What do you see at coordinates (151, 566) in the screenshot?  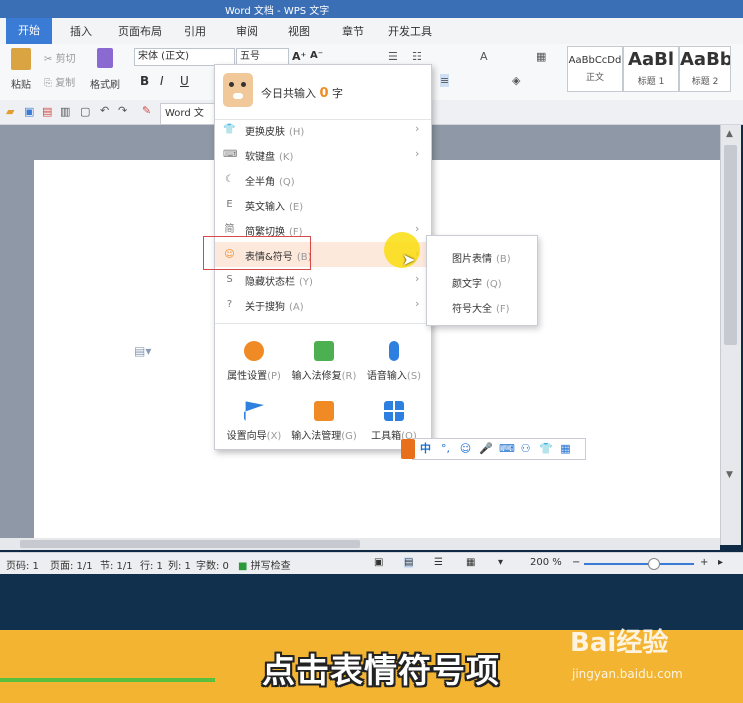 I see `status-row: 行: 1` at bounding box center [151, 566].